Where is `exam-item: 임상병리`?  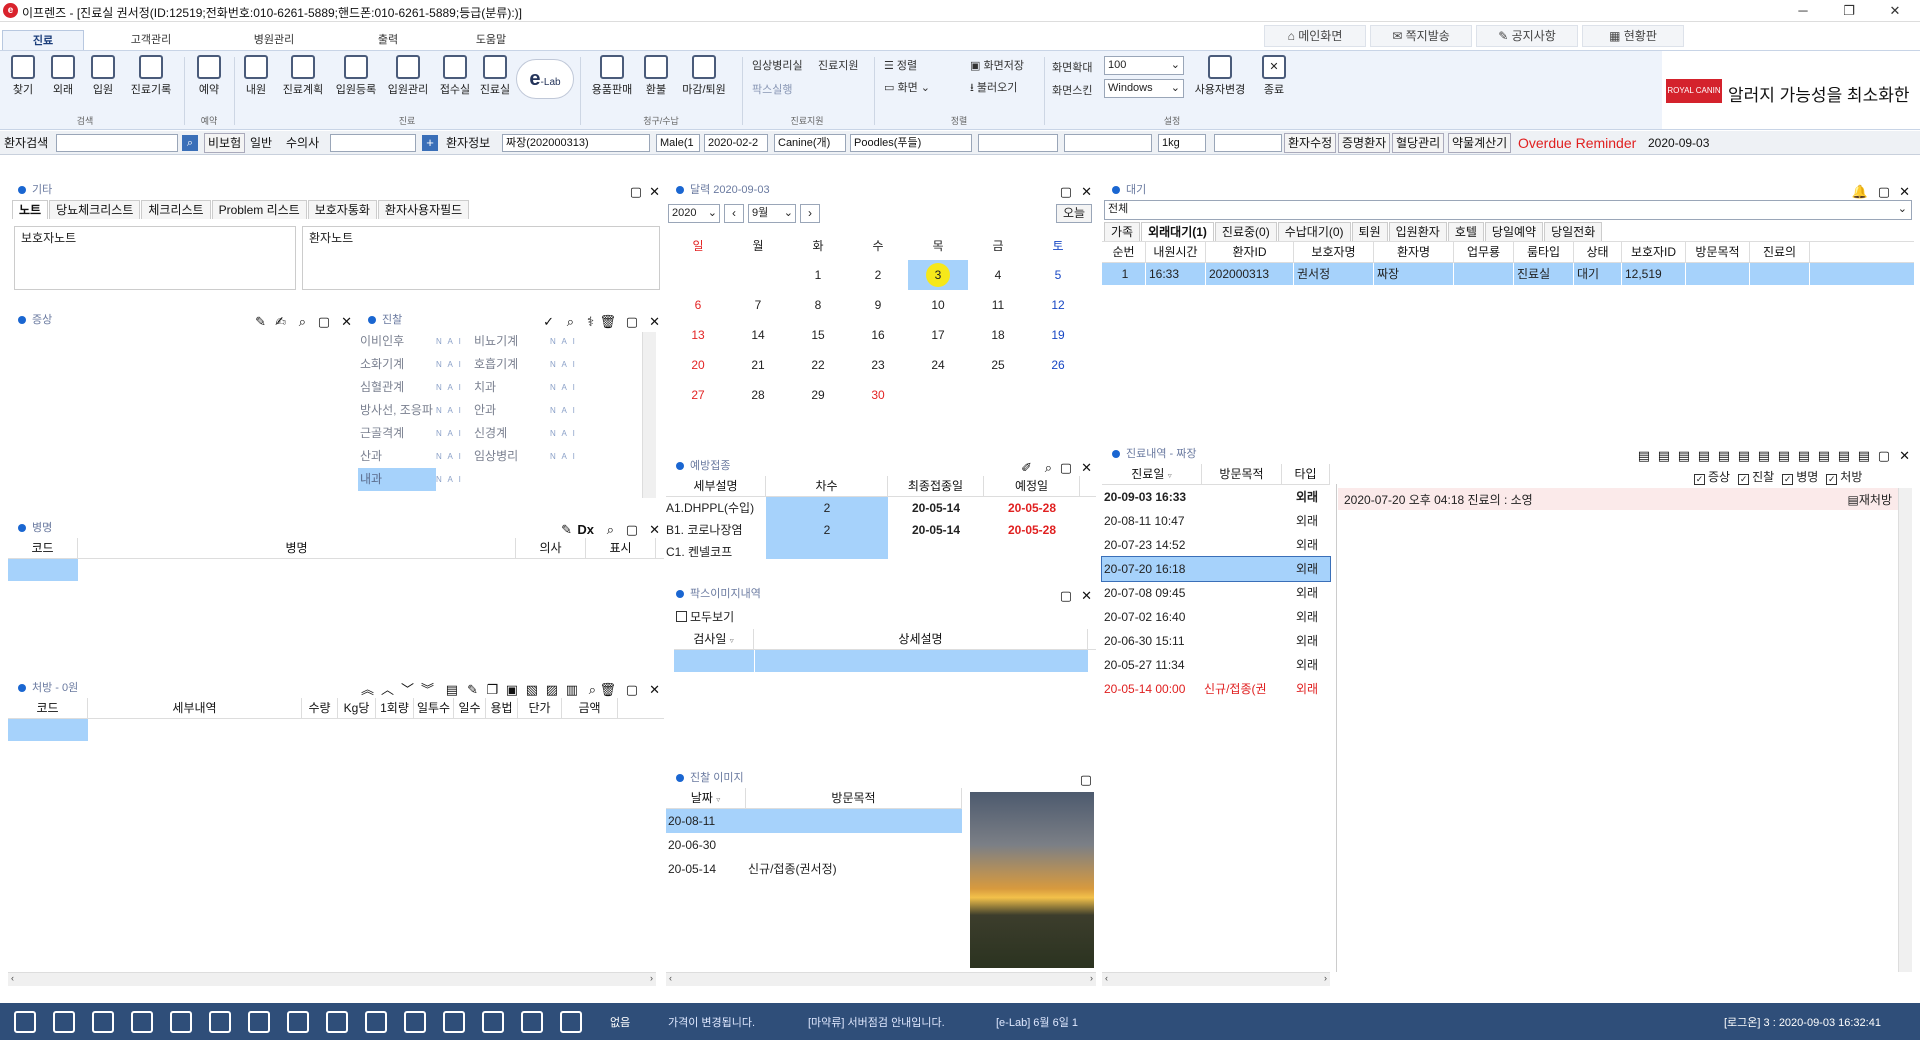
exam-item: 임상병리 is located at coordinates (511, 456).